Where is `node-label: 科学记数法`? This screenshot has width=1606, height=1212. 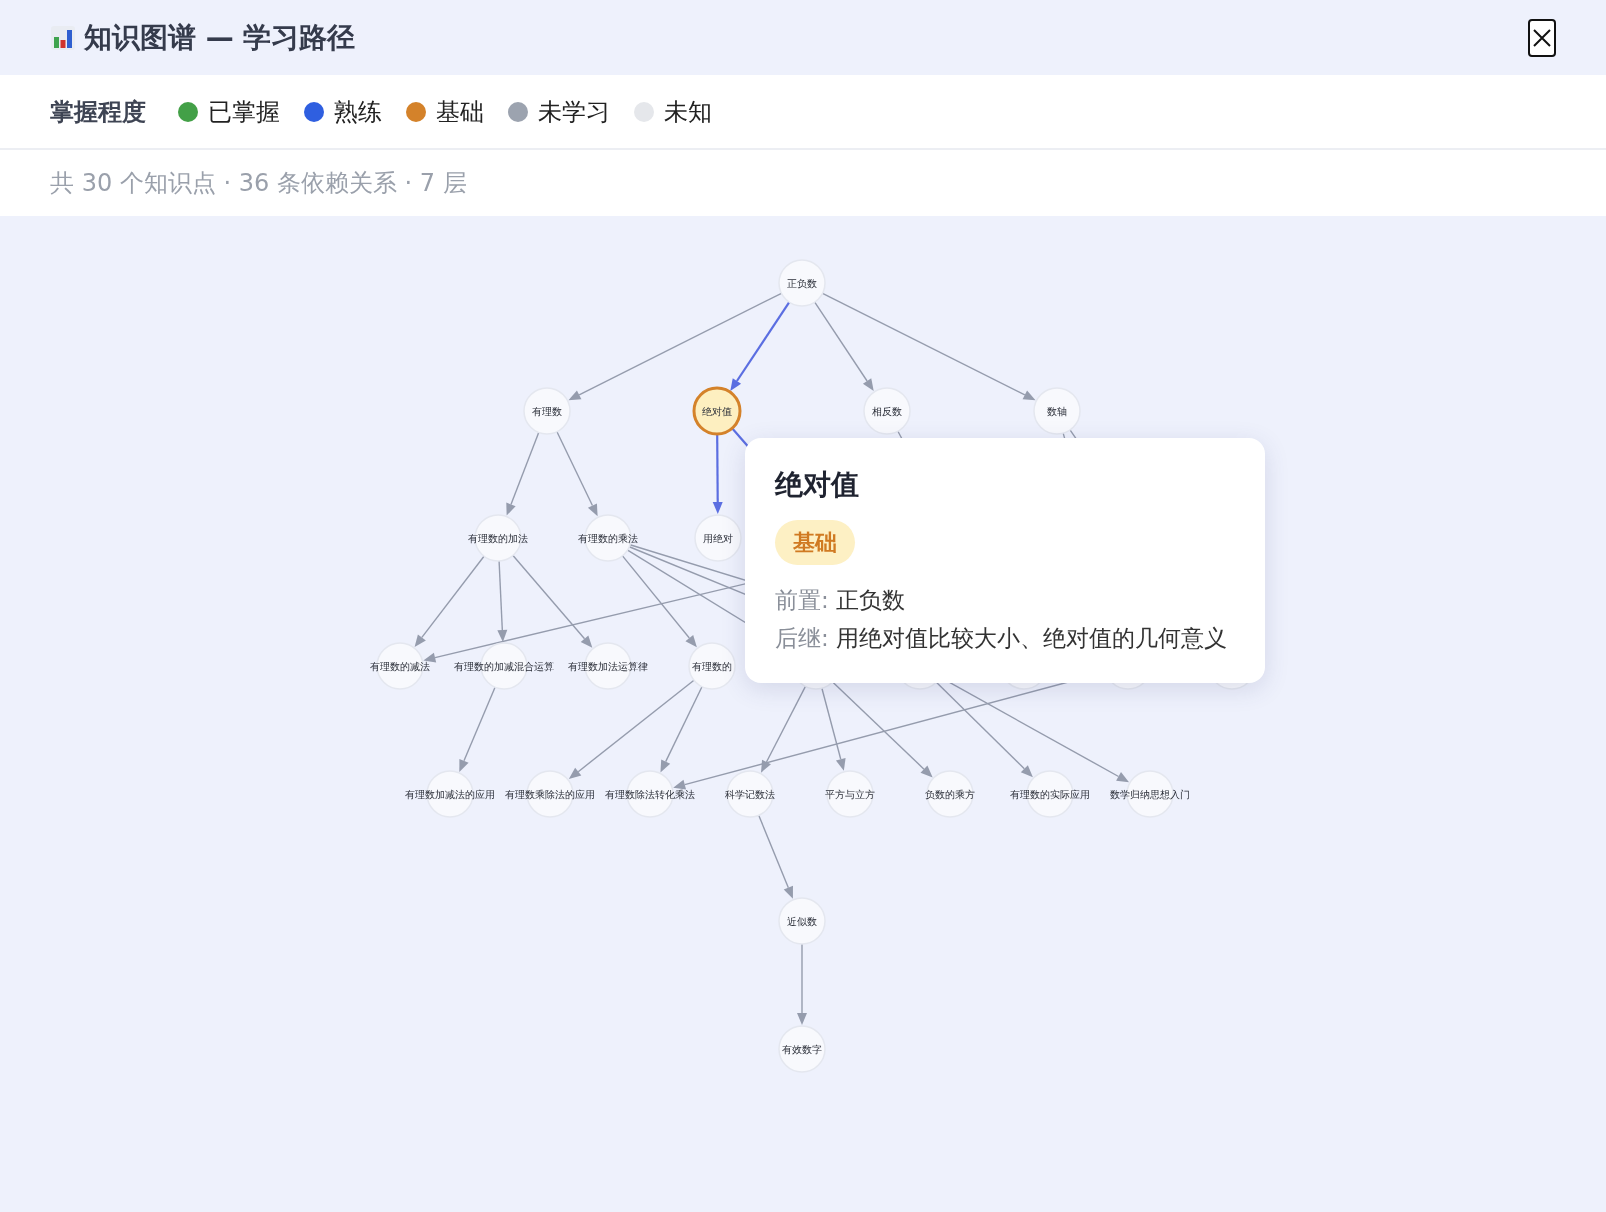
node-label: 科学记数法 is located at coordinates (750, 794).